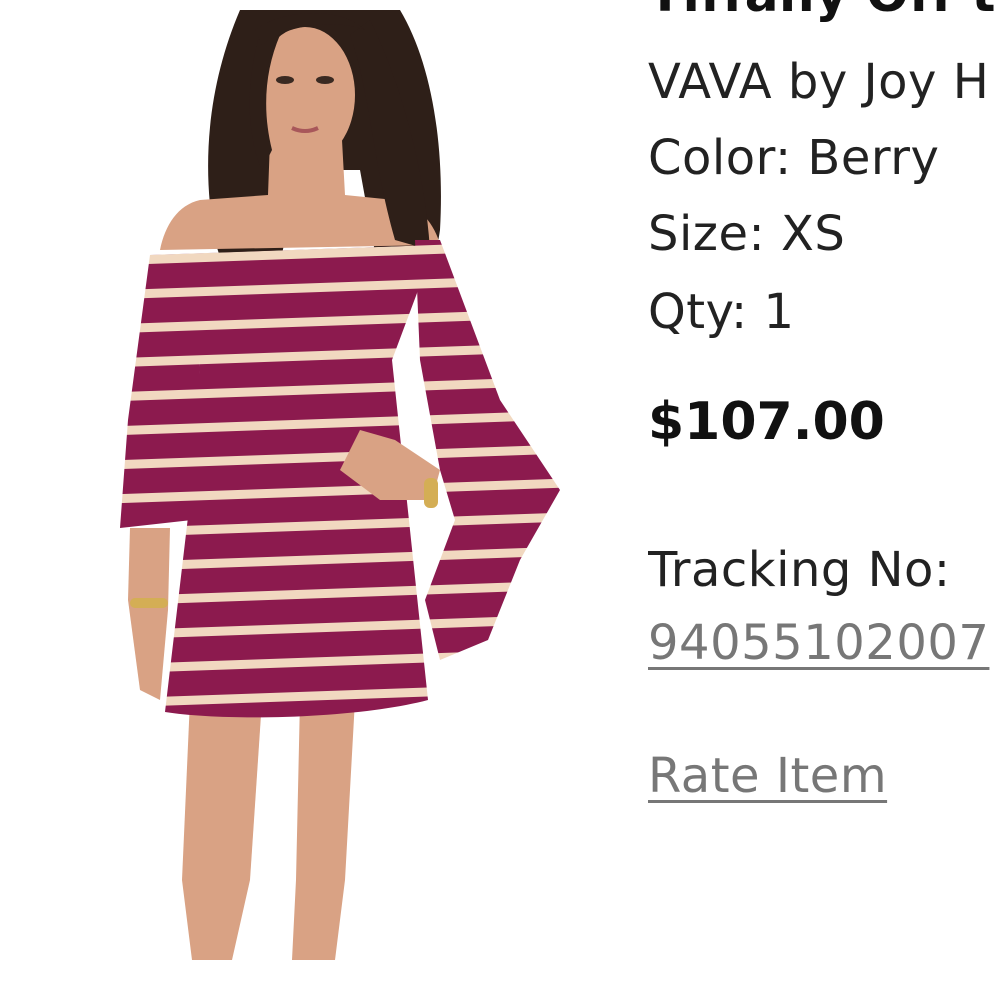 This screenshot has height=1000, width=1000. Describe the element at coordinates (794, 158) in the screenshot. I see `color-label: Color: Berry` at that location.